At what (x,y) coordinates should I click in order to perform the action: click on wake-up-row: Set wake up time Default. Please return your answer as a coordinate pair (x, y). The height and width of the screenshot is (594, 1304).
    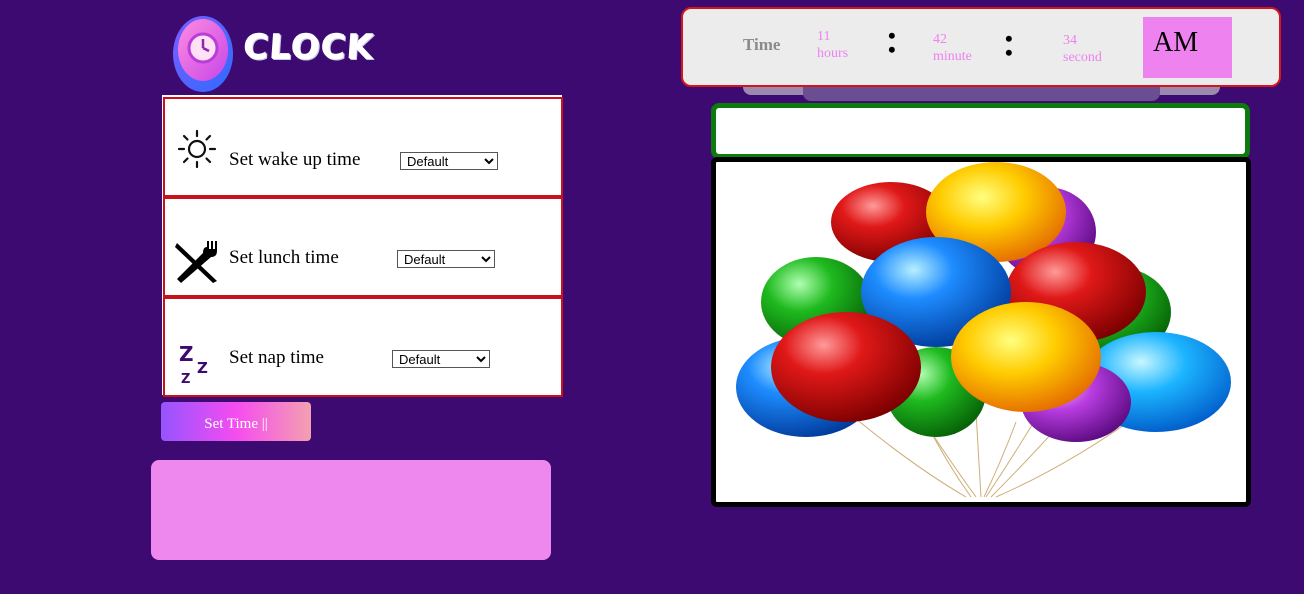
    Looking at the image, I should click on (363, 147).